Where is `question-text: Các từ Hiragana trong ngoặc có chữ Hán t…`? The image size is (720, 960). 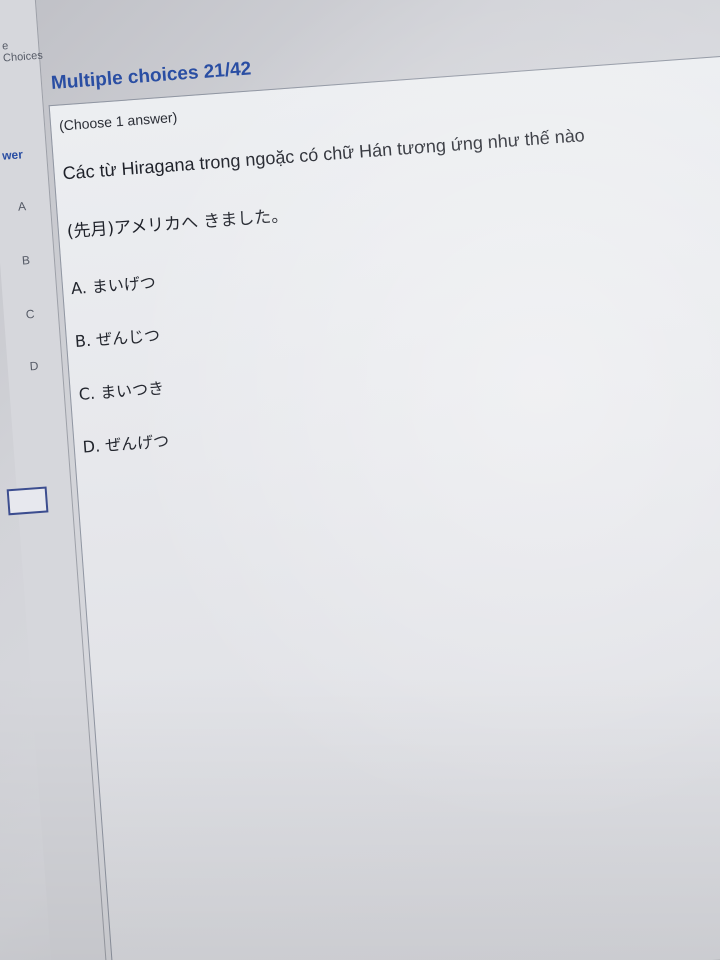
question-text: Các từ Hiragana trong ngoặc có chữ Hán t… is located at coordinates (323, 154).